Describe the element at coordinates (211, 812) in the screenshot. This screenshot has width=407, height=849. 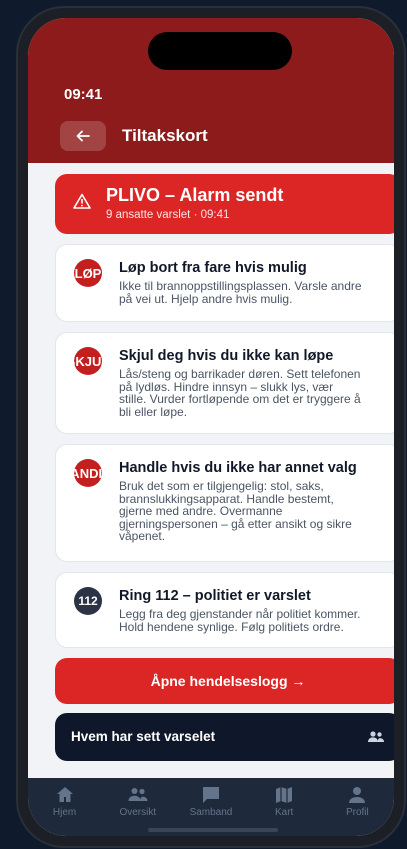
I see `tab-label: Samband` at that location.